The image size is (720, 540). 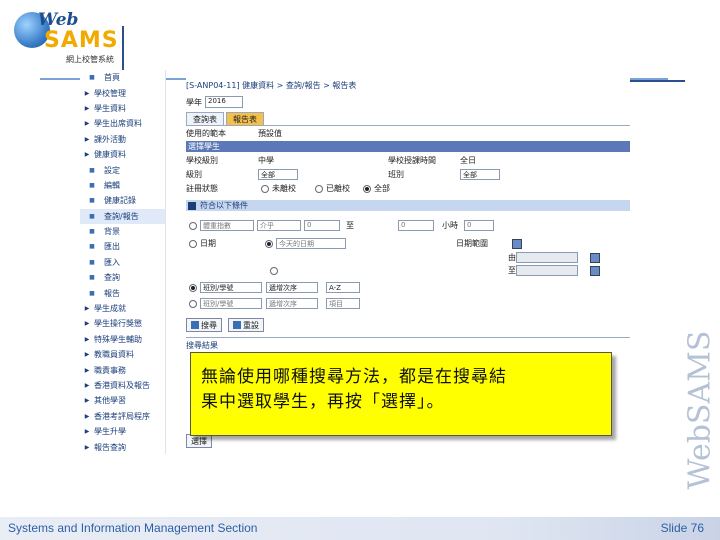 What do you see at coordinates (204, 325) in the screenshot?
I see `search-button: 搜尋` at bounding box center [204, 325].